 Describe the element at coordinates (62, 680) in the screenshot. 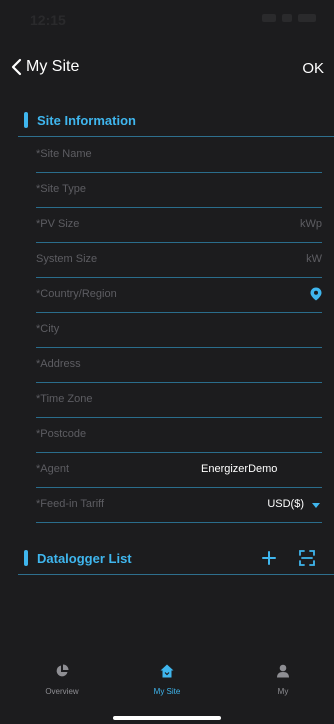

I see `tab-overview: Overview` at that location.